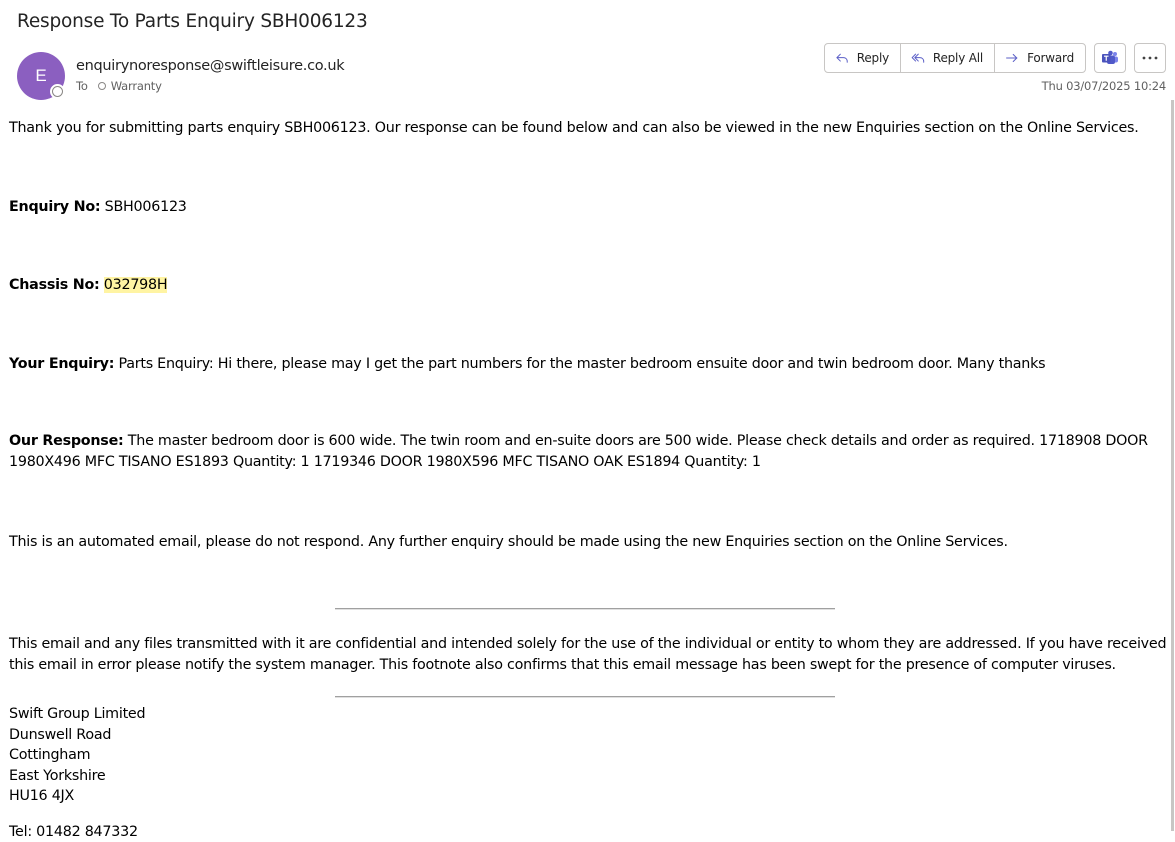  Describe the element at coordinates (918, 58) in the screenshot. I see `reply-all-icon` at that location.